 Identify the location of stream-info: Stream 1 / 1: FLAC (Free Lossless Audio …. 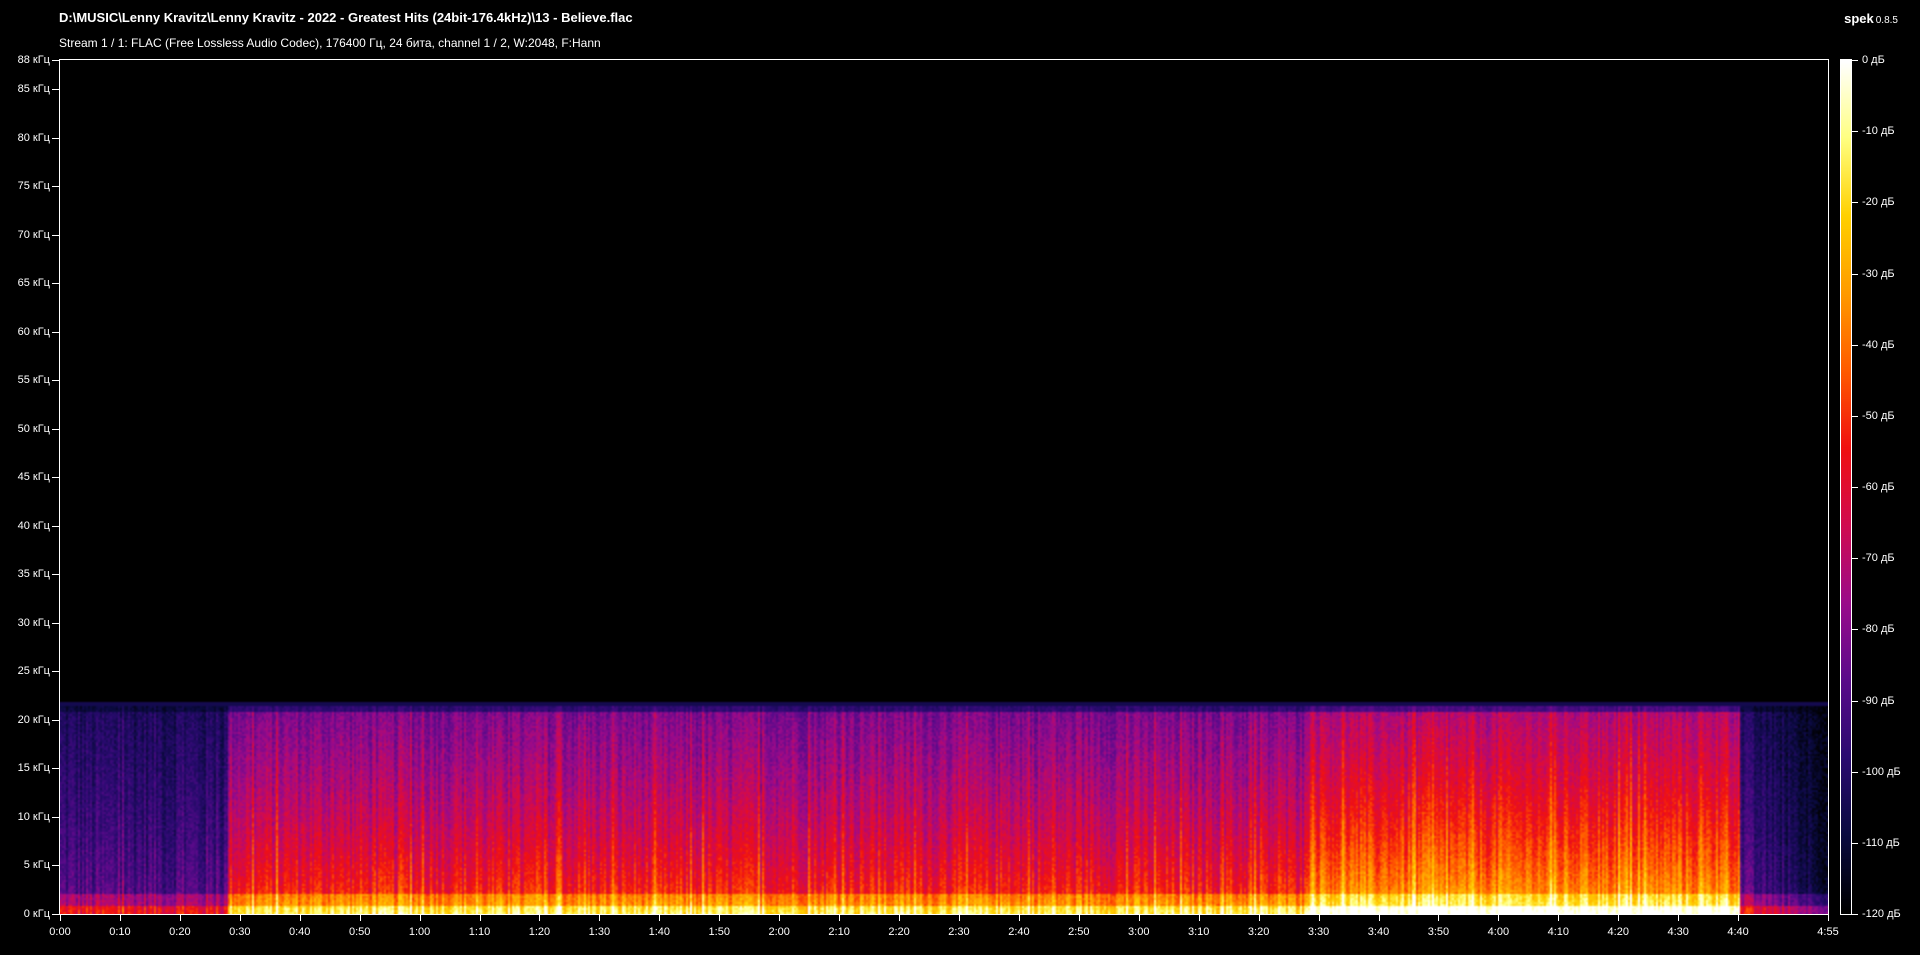
(330, 43).